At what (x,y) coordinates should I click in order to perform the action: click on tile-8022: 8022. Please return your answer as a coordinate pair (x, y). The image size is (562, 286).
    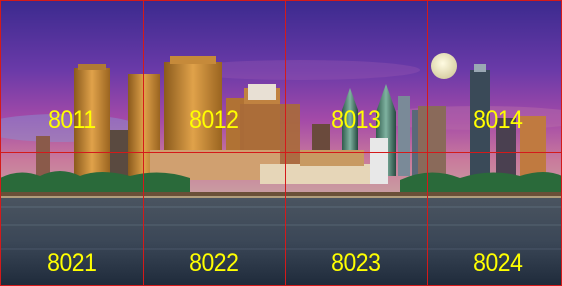
    Looking at the image, I should click on (214, 214).